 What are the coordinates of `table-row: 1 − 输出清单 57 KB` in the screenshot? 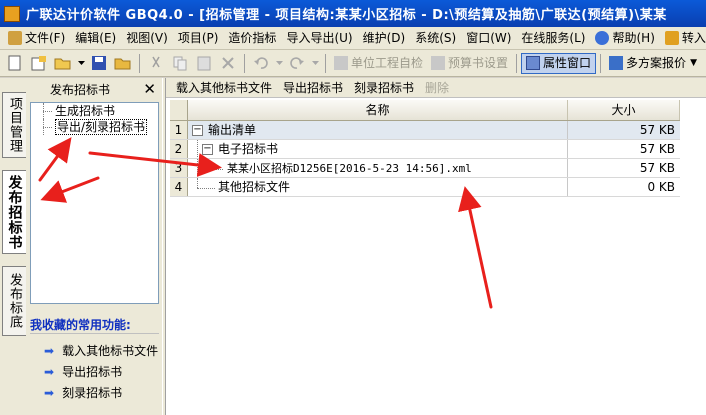 It's located at (425, 130).